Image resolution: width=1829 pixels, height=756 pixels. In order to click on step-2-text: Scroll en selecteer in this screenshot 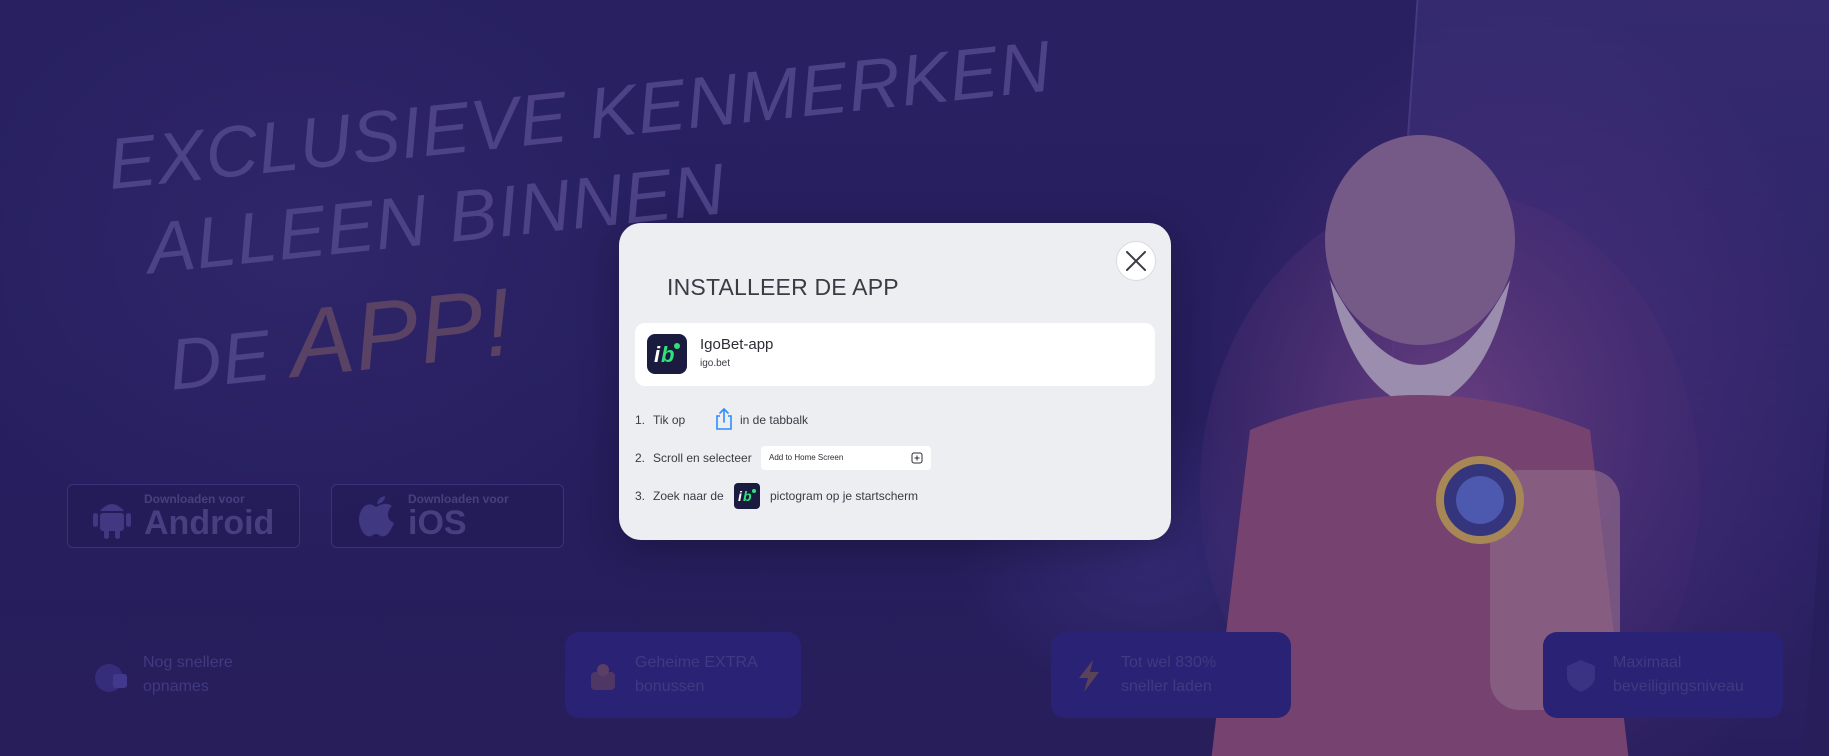, I will do `click(702, 458)`.